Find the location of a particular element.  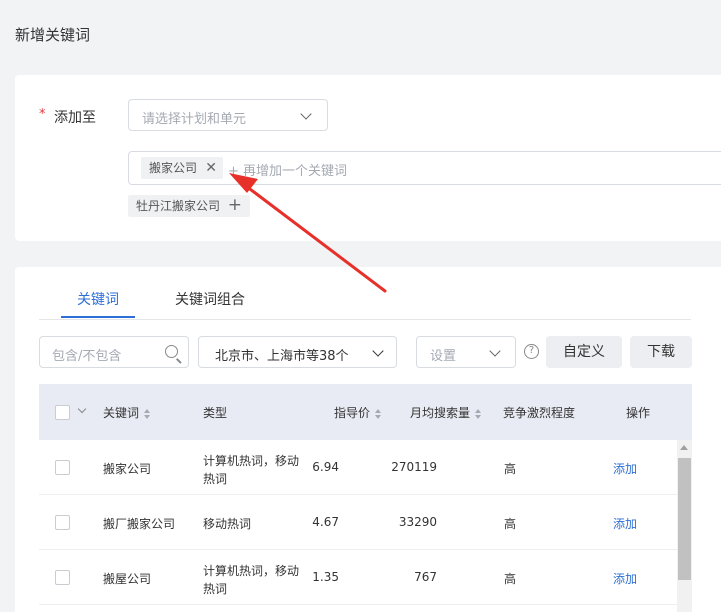

plus-icon: + is located at coordinates (235, 205).